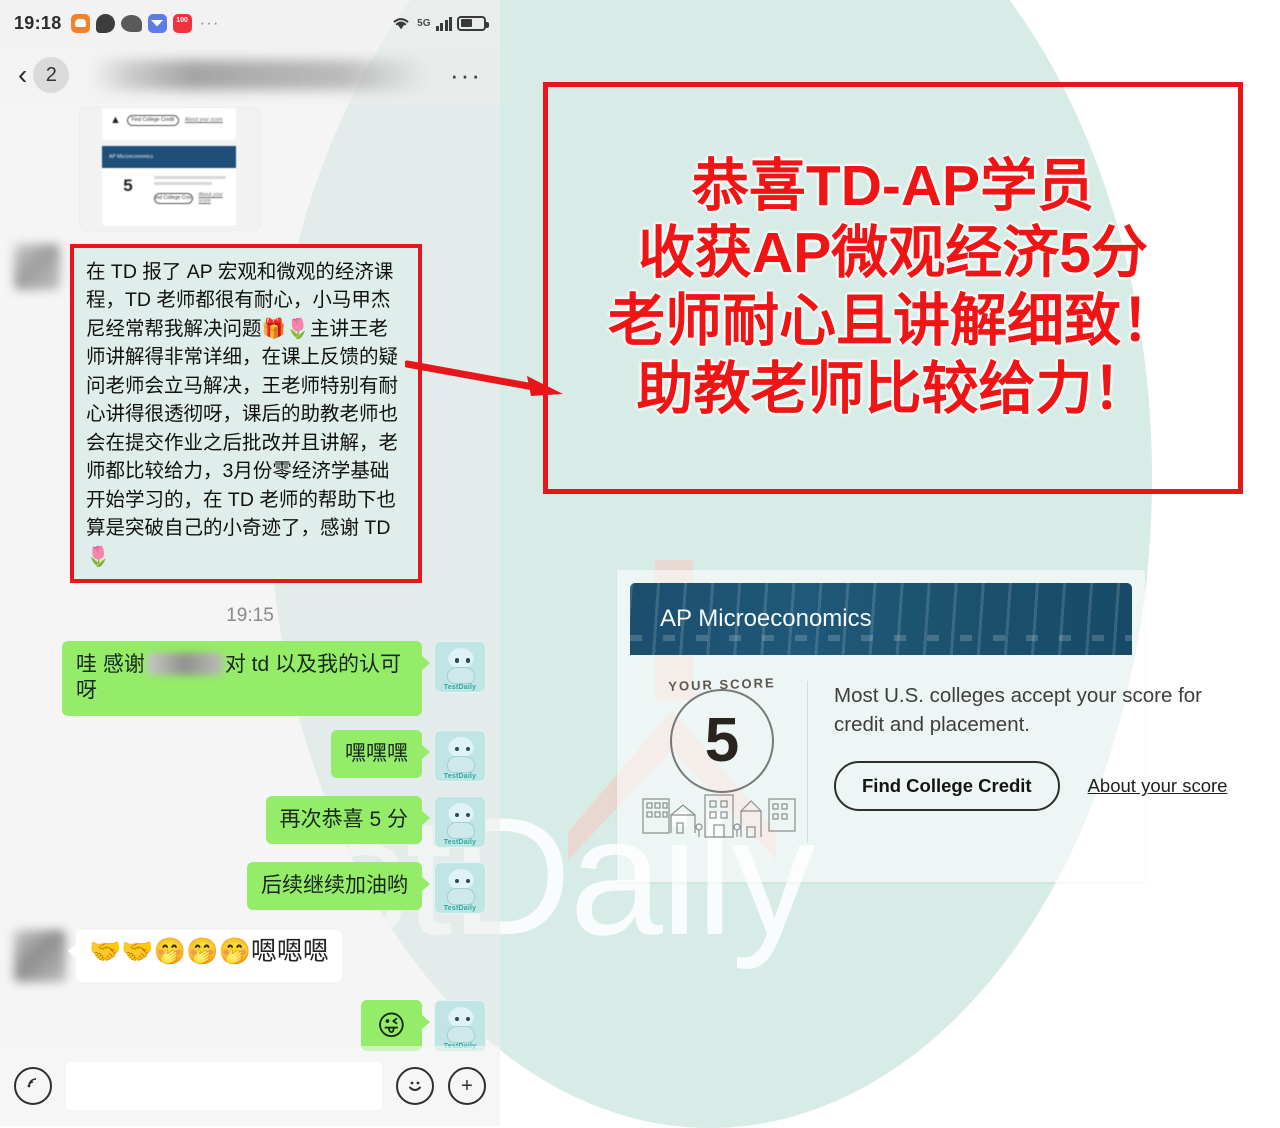 Image resolution: width=1280 pixels, height=1128 pixels. What do you see at coordinates (110, 665) in the screenshot?
I see `sent-text-pre: 哇 感谢` at bounding box center [110, 665].